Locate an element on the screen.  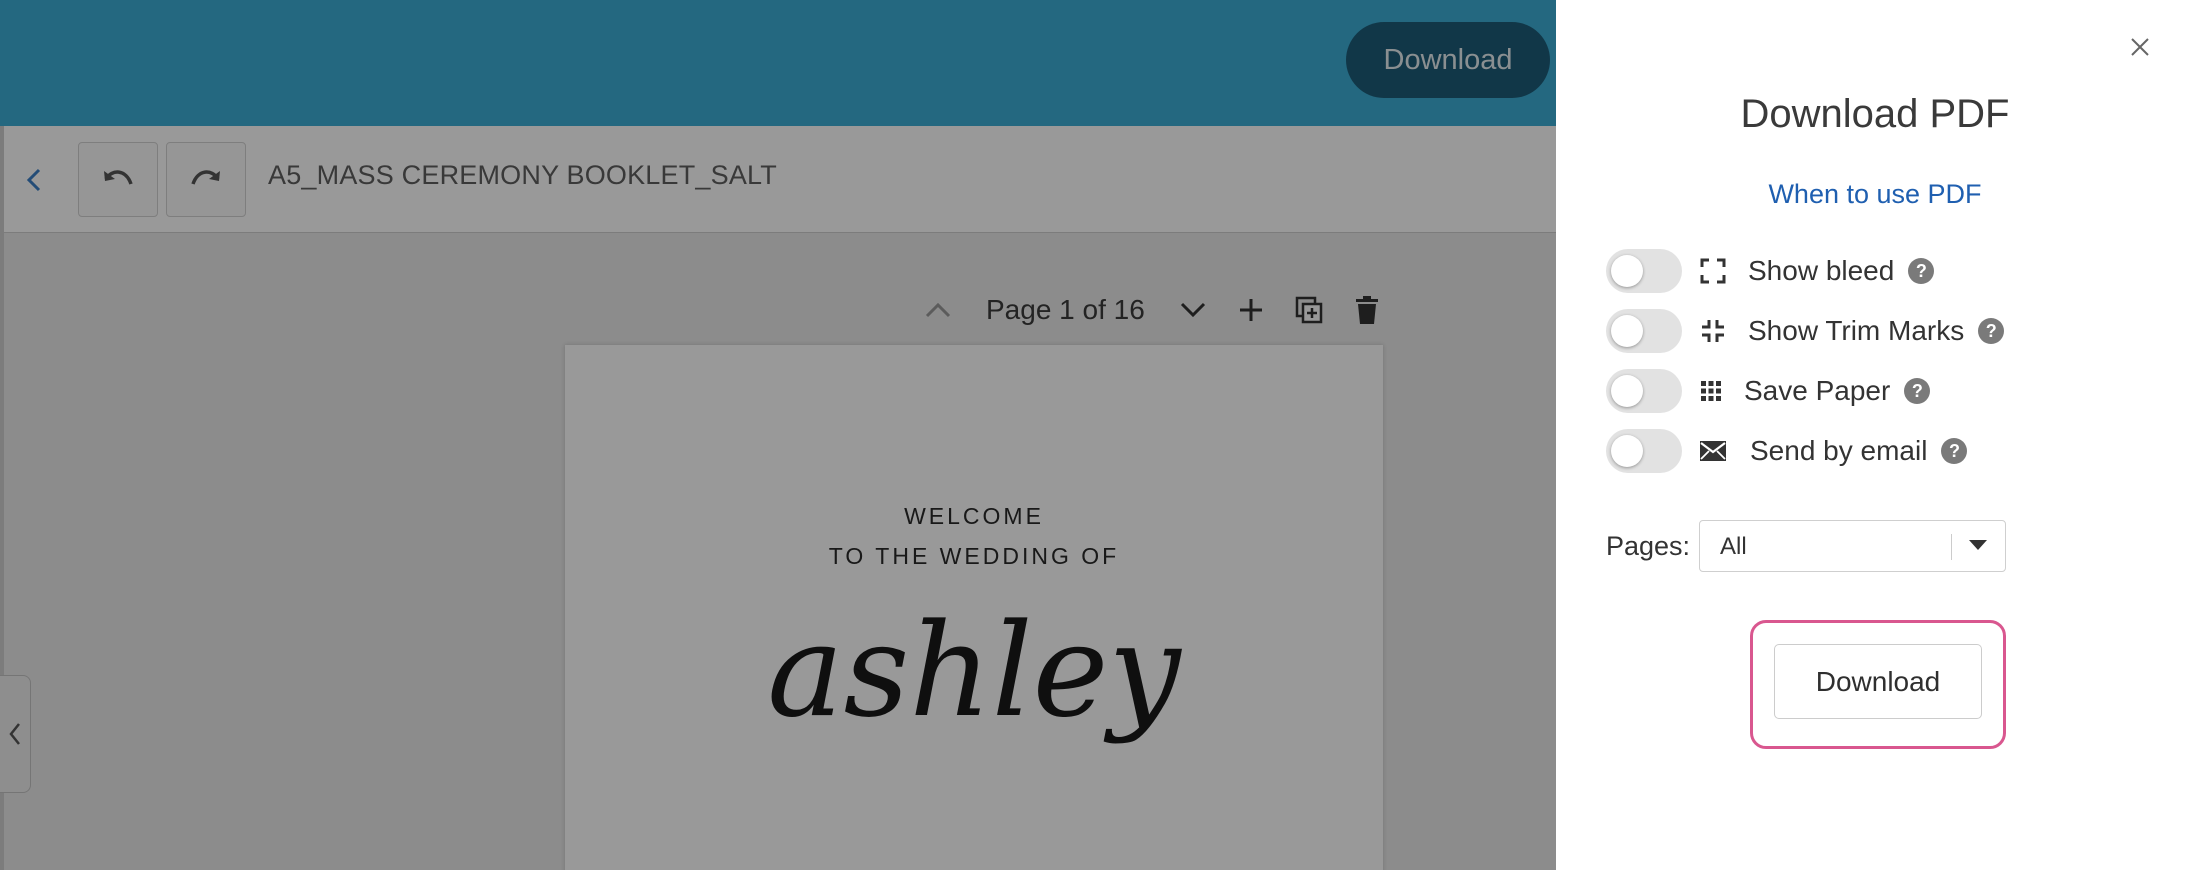
pages-select-divider is located at coordinates (1951, 547).